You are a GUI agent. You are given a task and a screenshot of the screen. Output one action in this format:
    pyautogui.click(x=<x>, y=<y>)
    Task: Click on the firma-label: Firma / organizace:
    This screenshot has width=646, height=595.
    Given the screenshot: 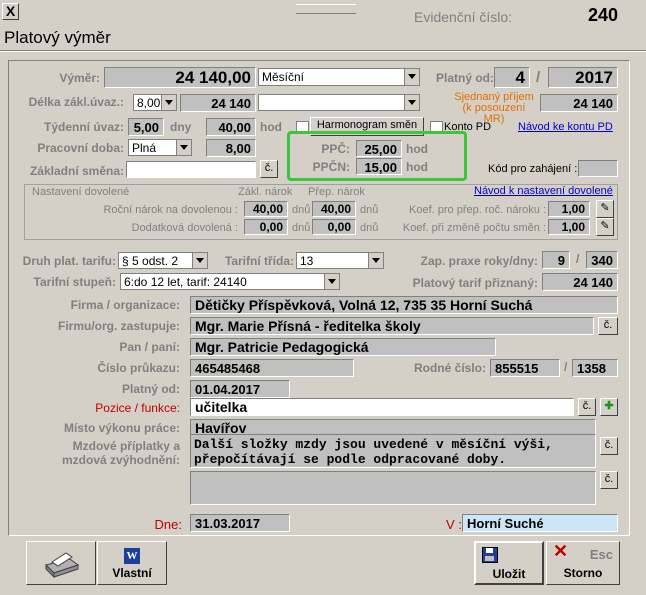 What is the action you would take?
    pyautogui.click(x=125, y=305)
    